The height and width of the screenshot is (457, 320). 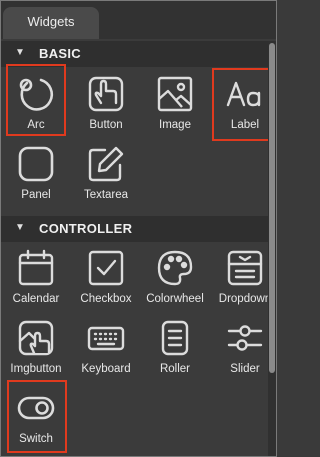 I want to click on widget-button: Button, so click(x=106, y=100).